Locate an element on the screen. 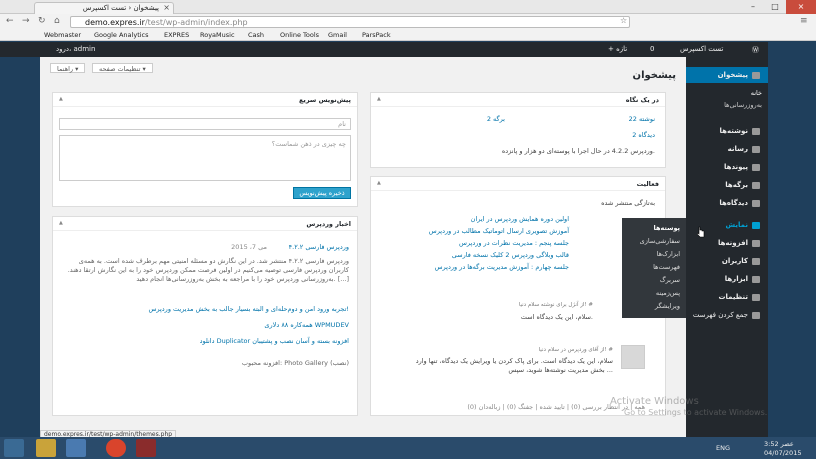 The image size is (816, 459). media-player-icon is located at coordinates (76, 448).